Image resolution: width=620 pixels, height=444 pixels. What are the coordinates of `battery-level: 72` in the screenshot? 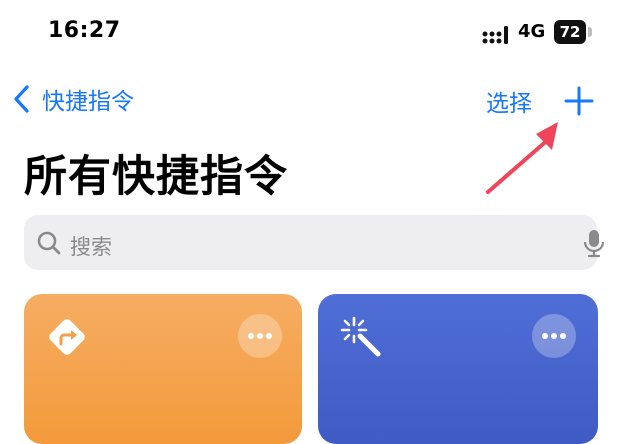 It's located at (570, 32).